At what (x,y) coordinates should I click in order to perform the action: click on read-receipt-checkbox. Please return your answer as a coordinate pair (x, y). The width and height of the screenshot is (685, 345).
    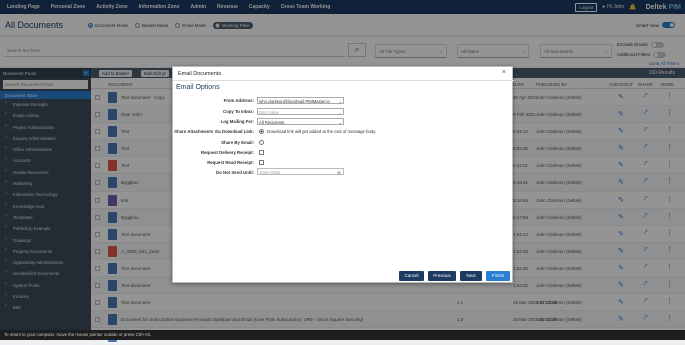
    Looking at the image, I should click on (261, 162).